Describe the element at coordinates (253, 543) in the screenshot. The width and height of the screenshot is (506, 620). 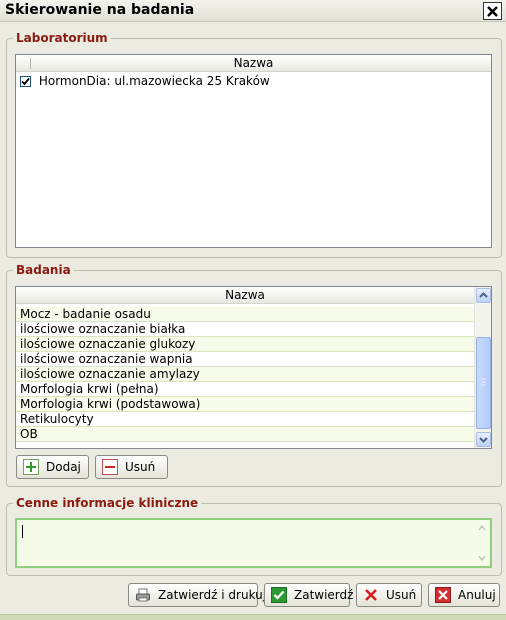
I see `clinical-info-textarea` at that location.